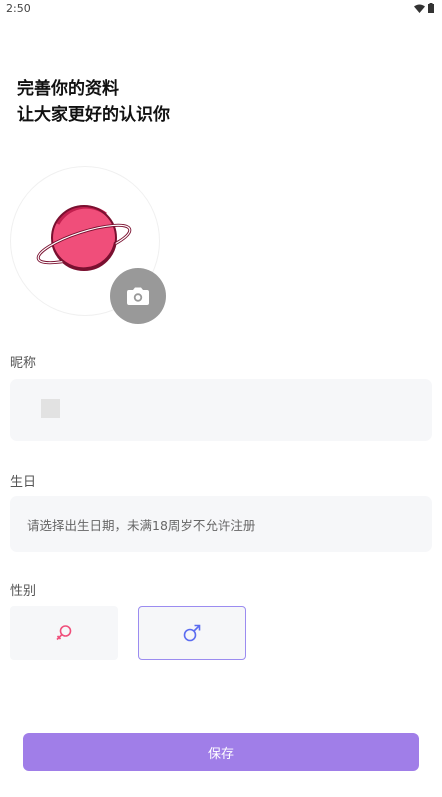 Image resolution: width=442 pixels, height=797 pixels. What do you see at coordinates (23, 591) in the screenshot?
I see `gender-label: 性别` at bounding box center [23, 591].